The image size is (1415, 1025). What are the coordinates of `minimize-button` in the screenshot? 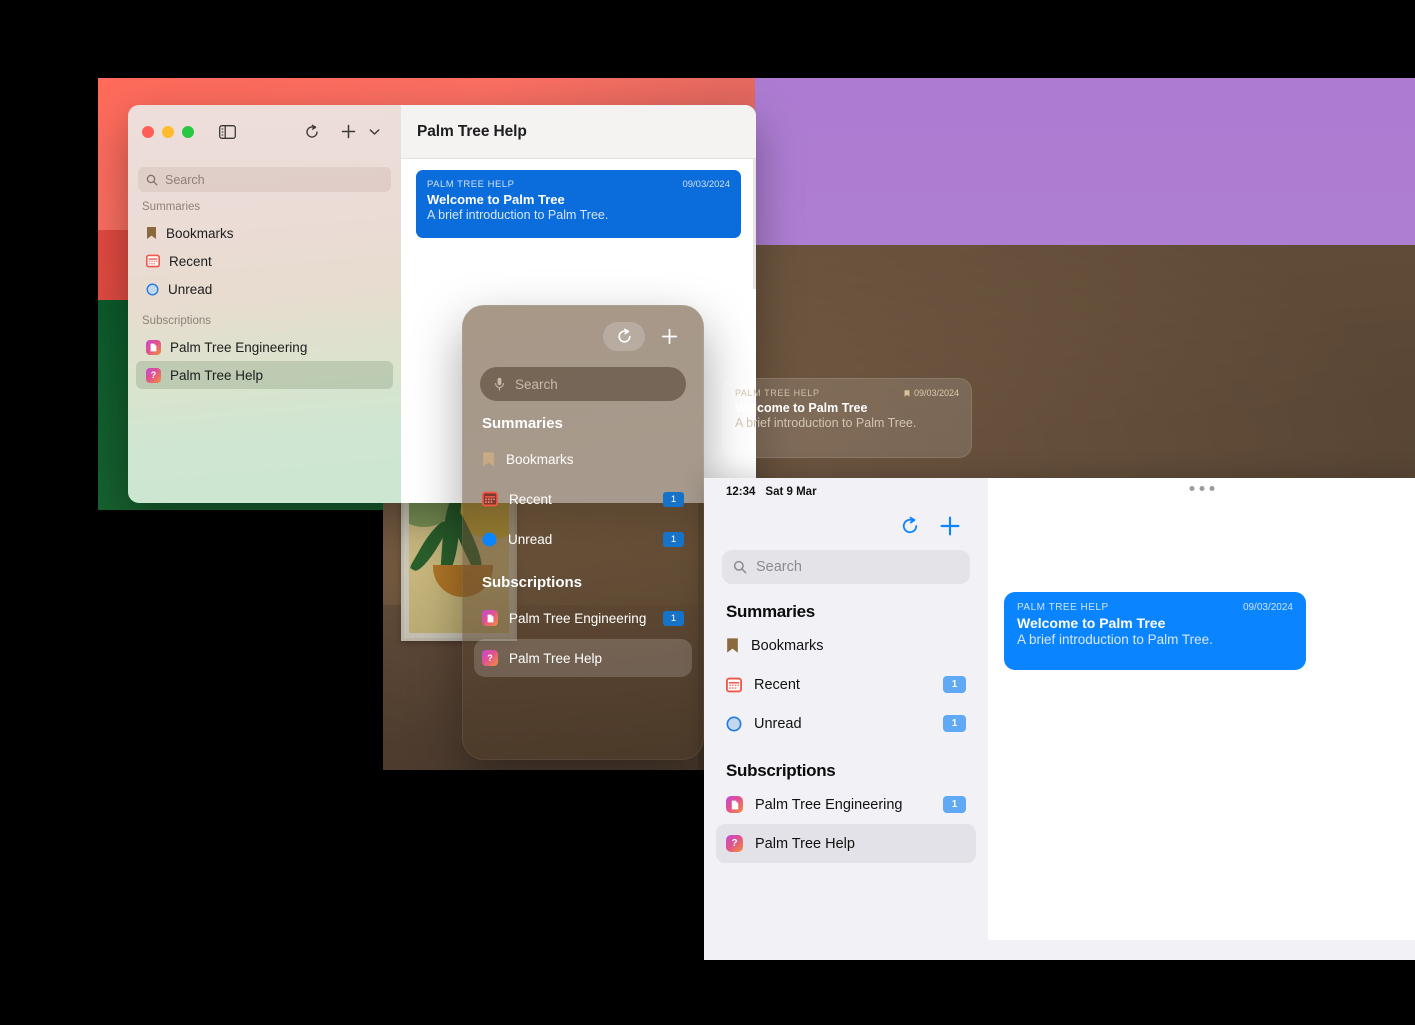 It's located at (168, 131).